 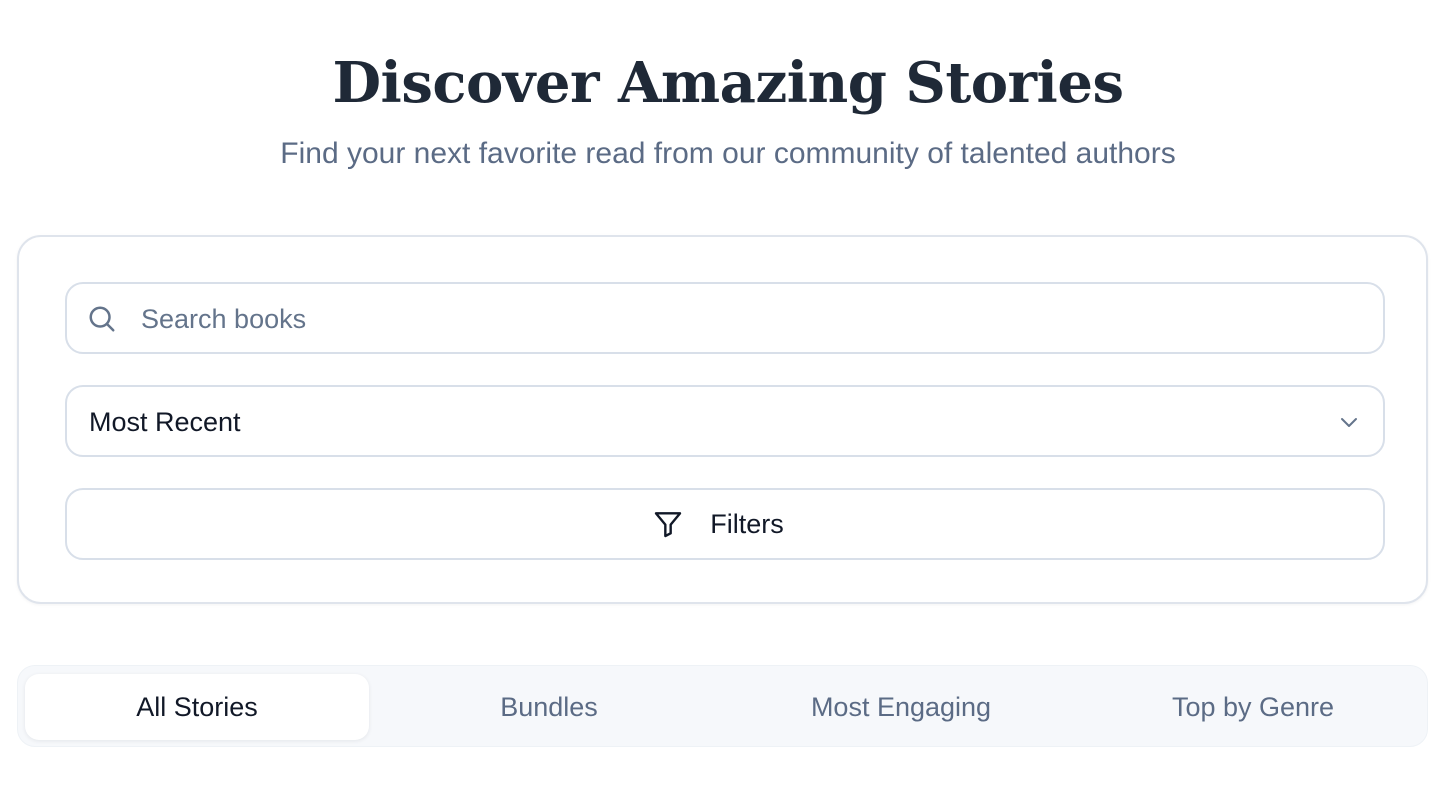 I want to click on filter-icon, so click(x=668, y=525).